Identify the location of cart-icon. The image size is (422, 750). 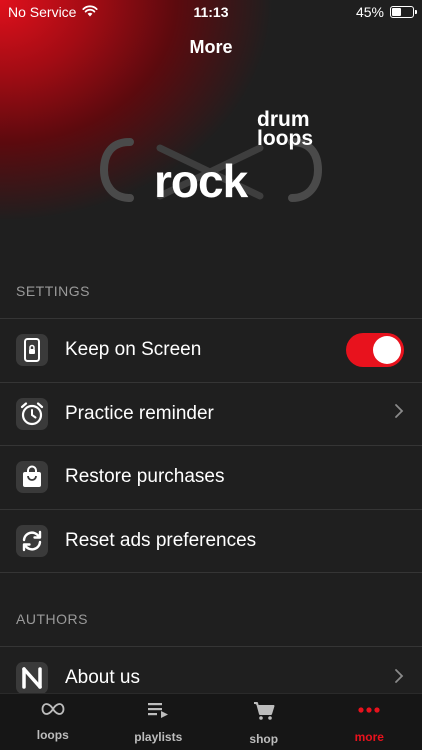
(264, 713).